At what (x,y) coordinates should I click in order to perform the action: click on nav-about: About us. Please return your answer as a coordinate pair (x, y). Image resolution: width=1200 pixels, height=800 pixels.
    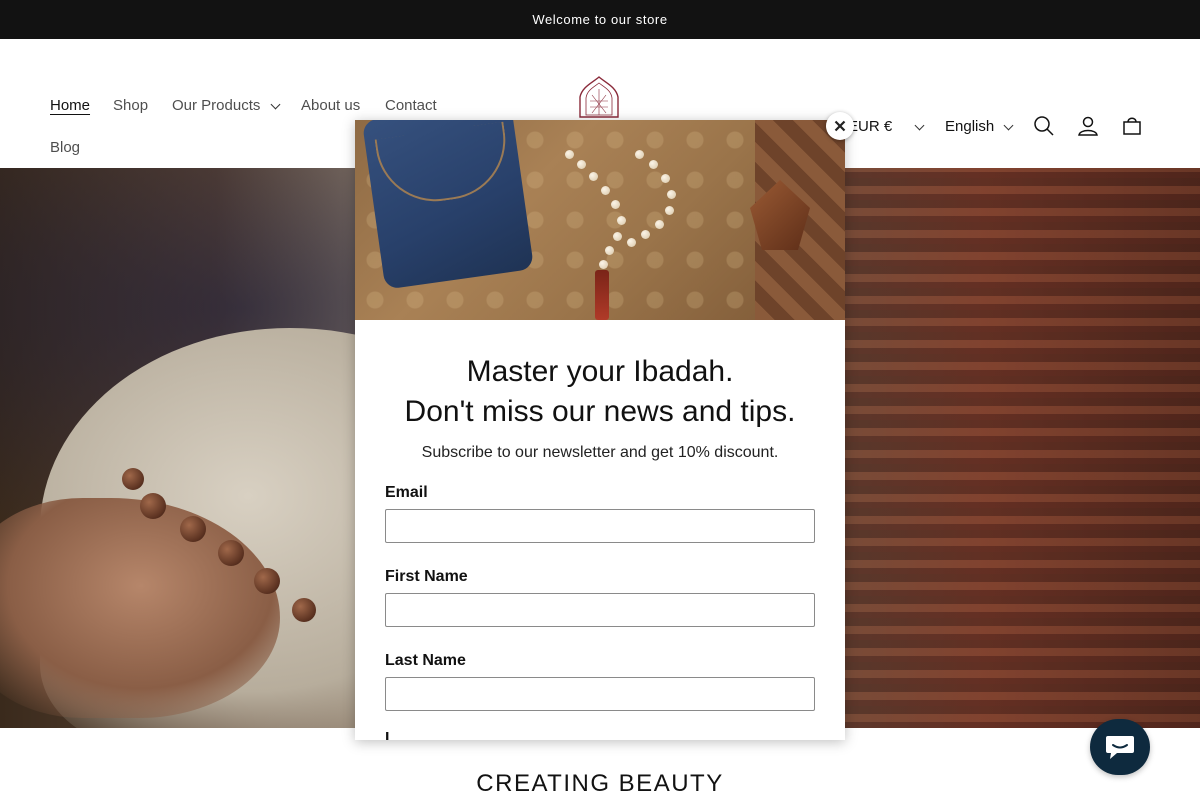
    Looking at the image, I should click on (330, 105).